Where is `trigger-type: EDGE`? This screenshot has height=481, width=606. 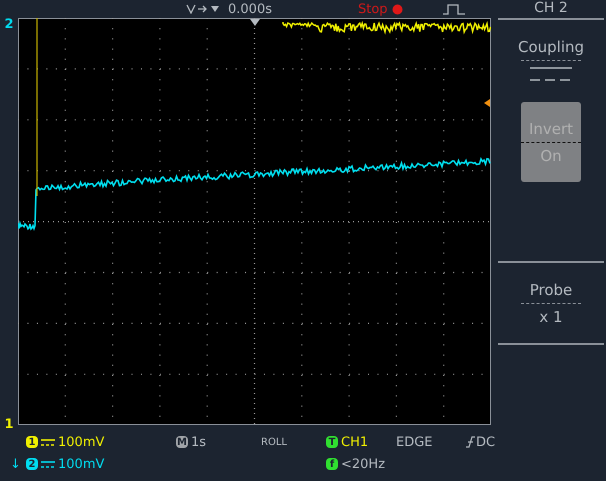 trigger-type: EDGE is located at coordinates (414, 442).